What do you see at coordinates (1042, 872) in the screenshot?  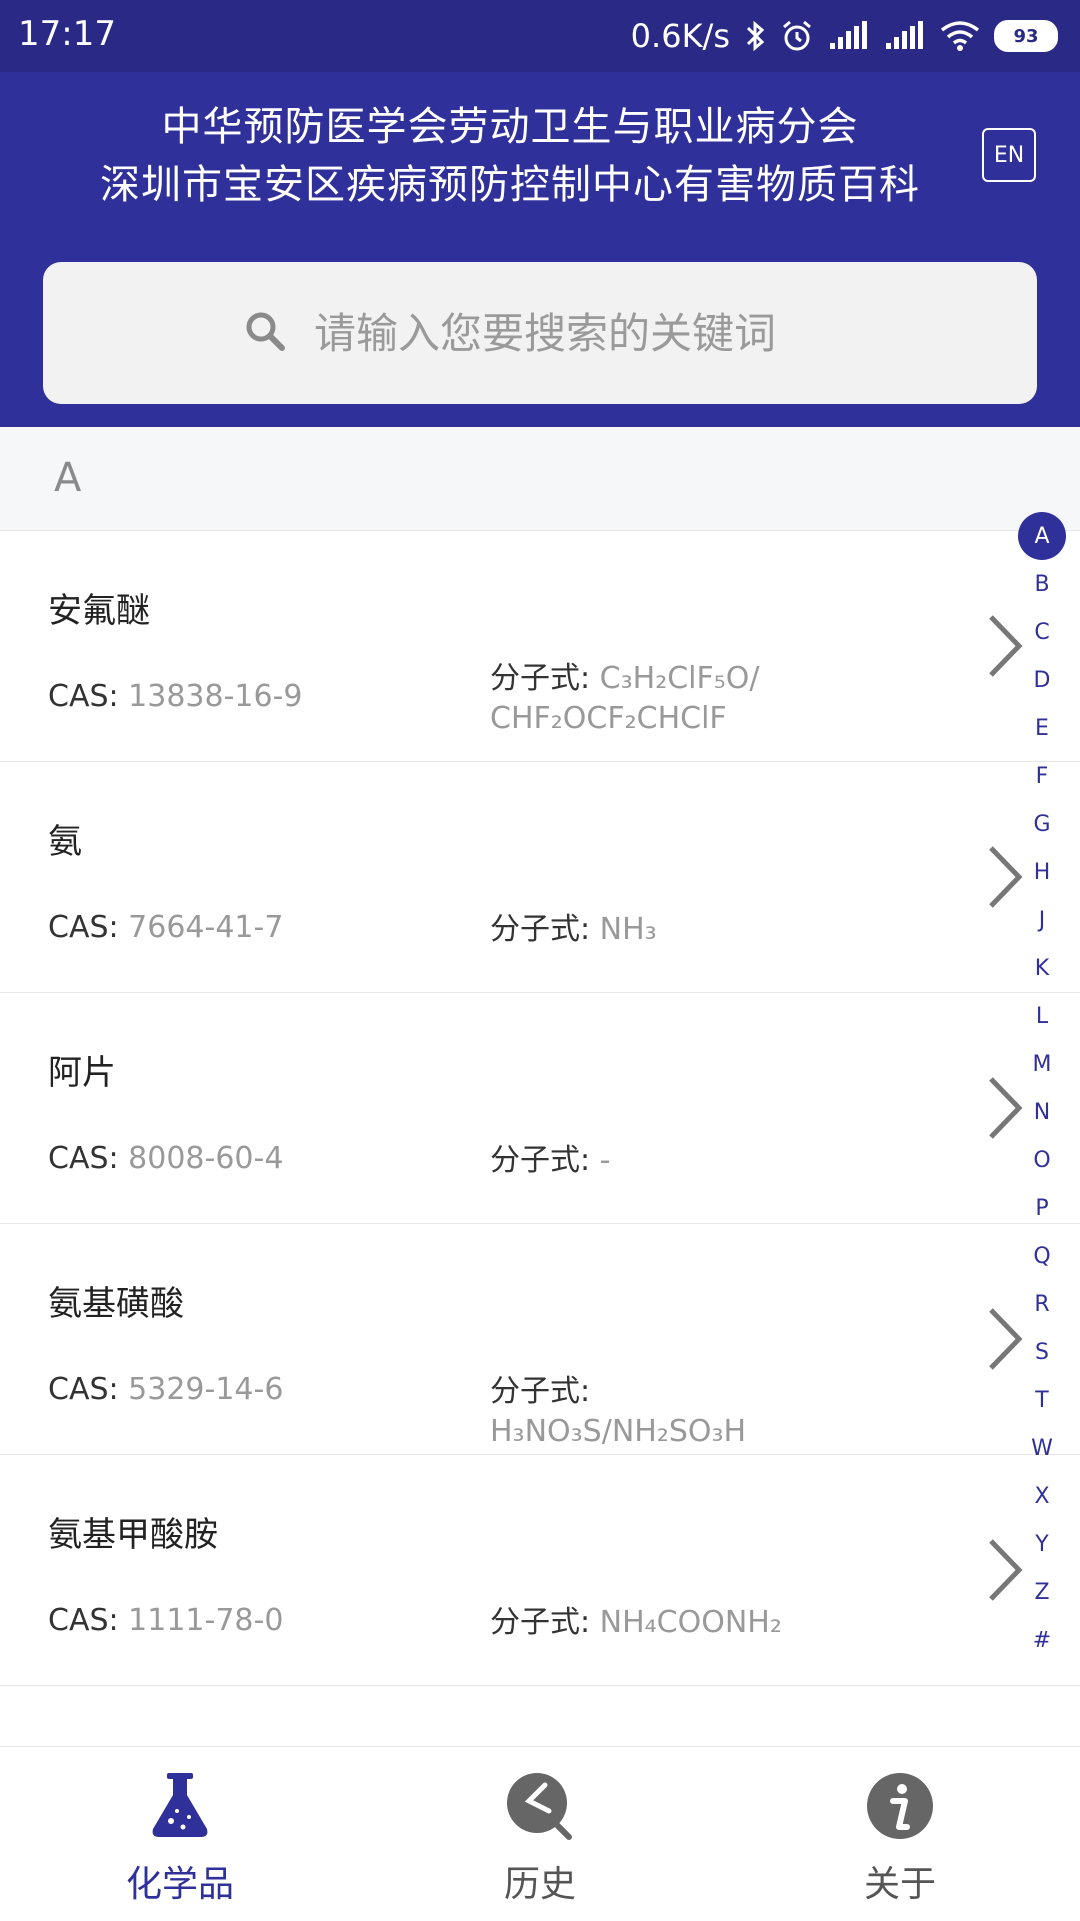 I see `alphabet-index-item: H` at bounding box center [1042, 872].